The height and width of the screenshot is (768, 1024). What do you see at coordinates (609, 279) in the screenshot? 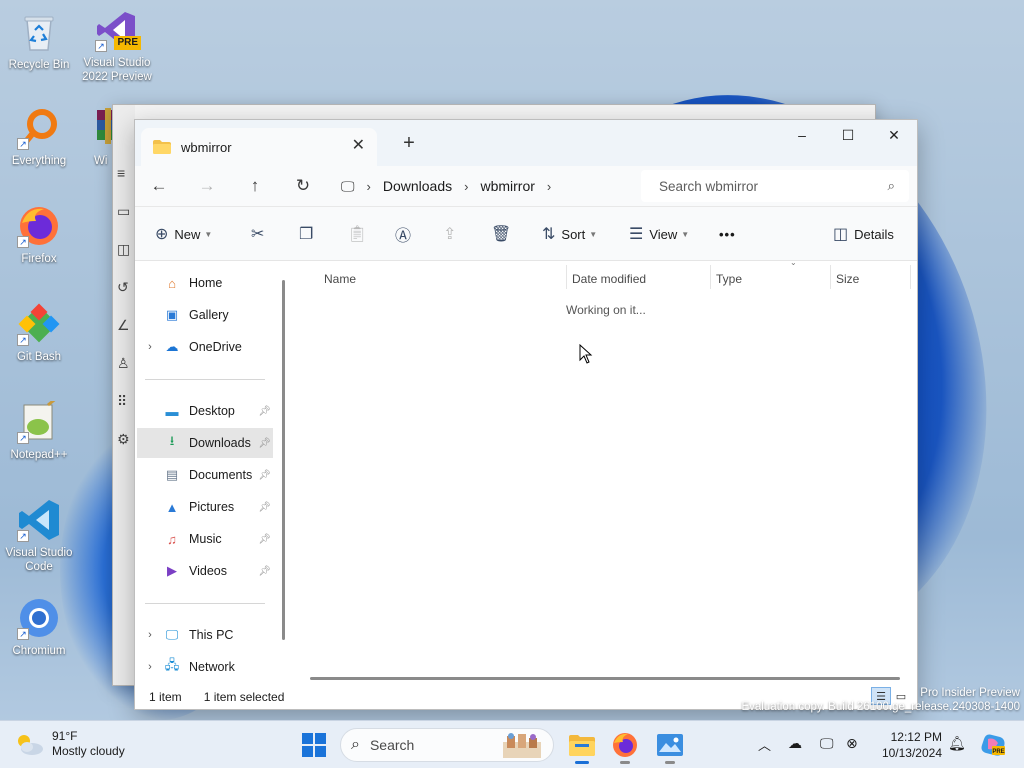
I see `column-header-date-modified: Date modified` at bounding box center [609, 279].